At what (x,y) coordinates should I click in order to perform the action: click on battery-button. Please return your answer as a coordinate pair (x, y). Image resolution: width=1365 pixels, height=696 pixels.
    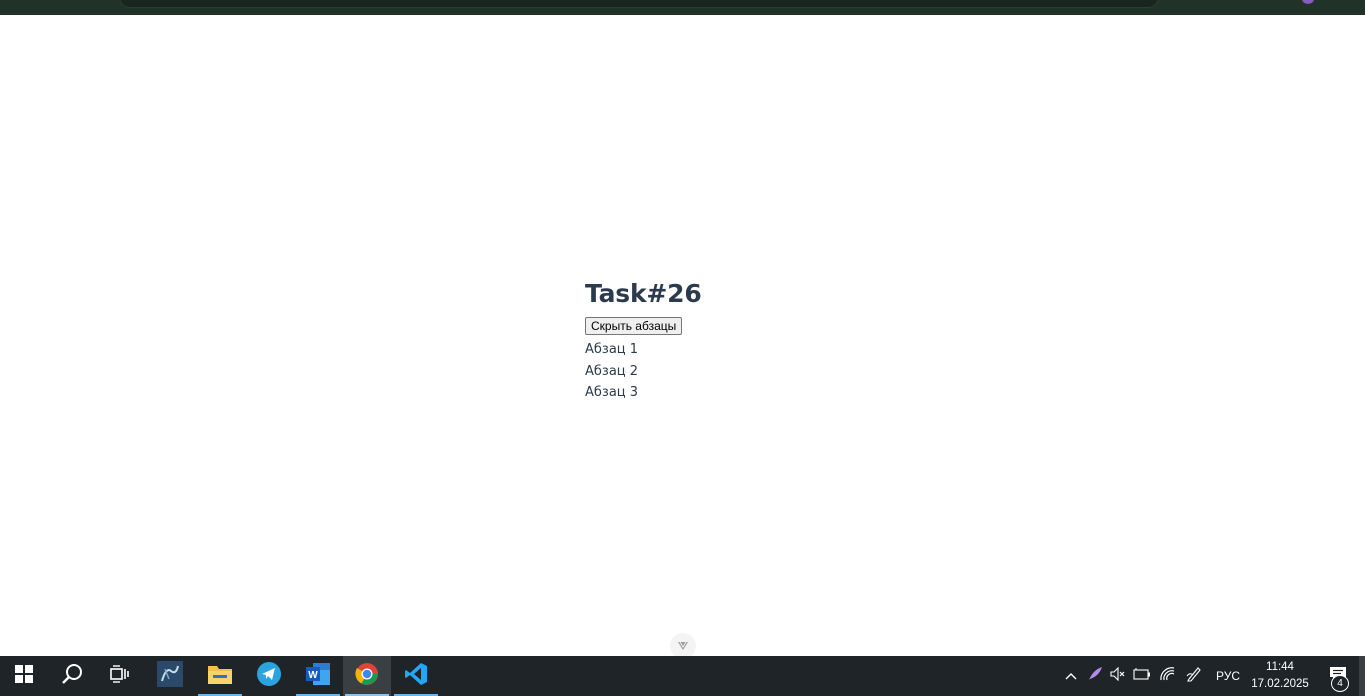
    Looking at the image, I should click on (1142, 676).